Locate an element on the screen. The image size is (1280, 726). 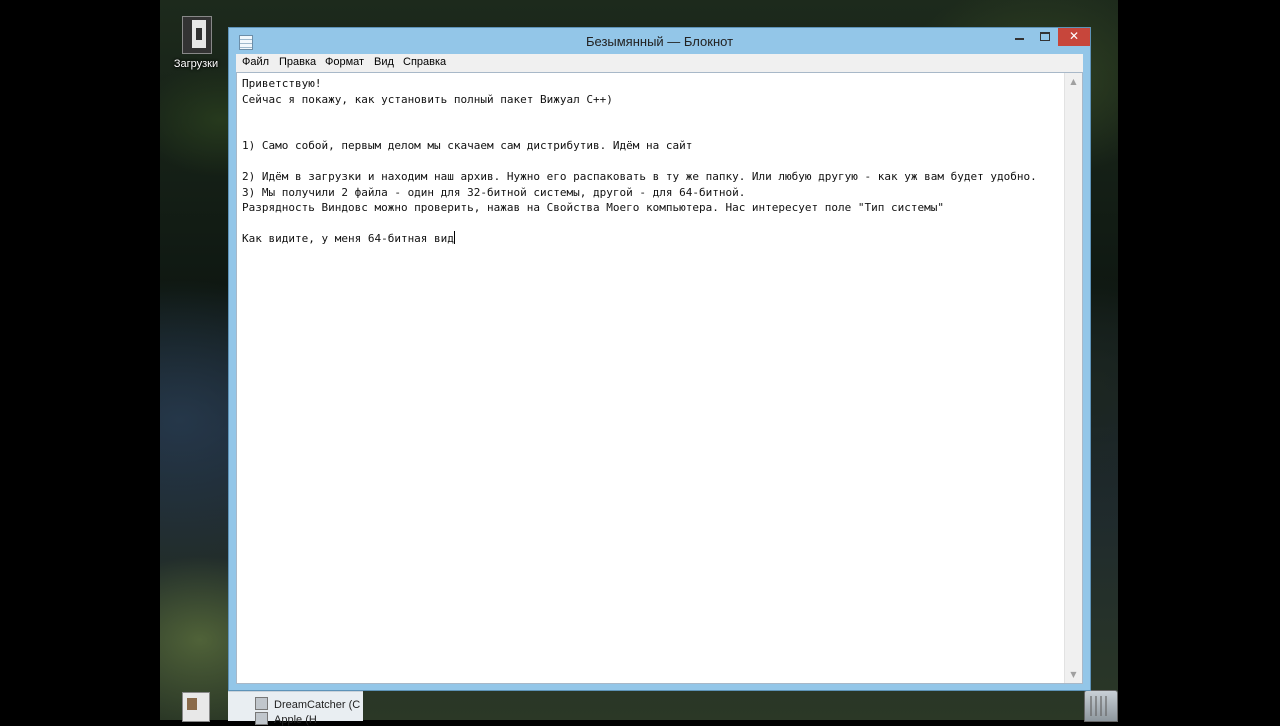
editor-line: Приветствую! is located at coordinates (282, 83).